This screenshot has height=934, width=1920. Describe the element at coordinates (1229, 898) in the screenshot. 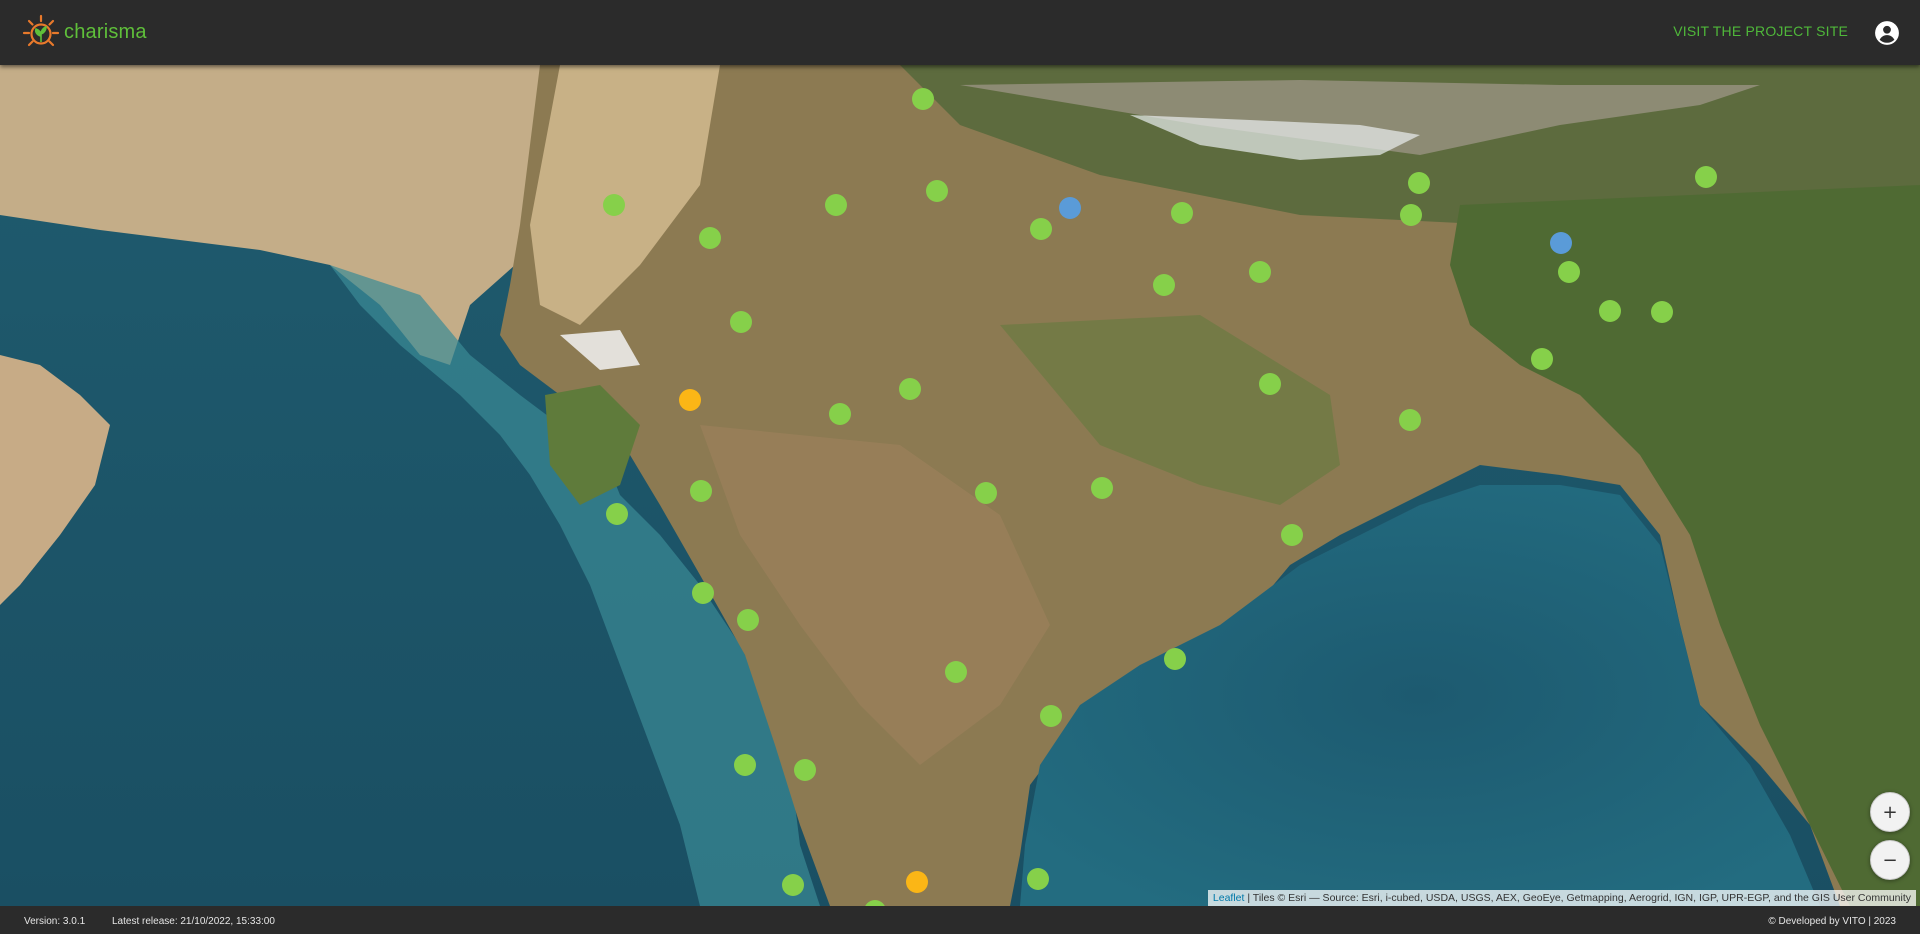

I see `leaflet-link: Leaflet` at that location.